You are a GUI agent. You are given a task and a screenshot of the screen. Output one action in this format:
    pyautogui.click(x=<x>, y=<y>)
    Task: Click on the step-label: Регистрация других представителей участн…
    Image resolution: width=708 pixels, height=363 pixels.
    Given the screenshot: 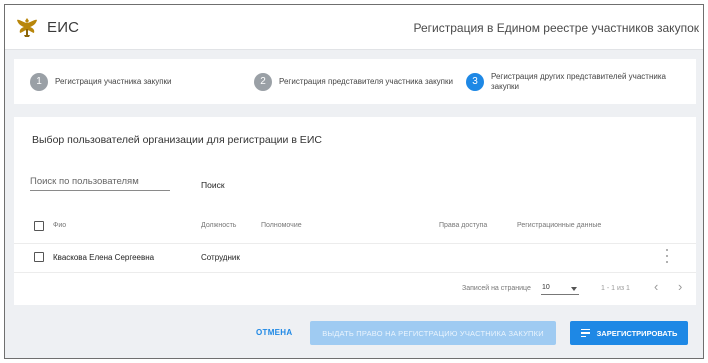 What is the action you would take?
    pyautogui.click(x=578, y=81)
    